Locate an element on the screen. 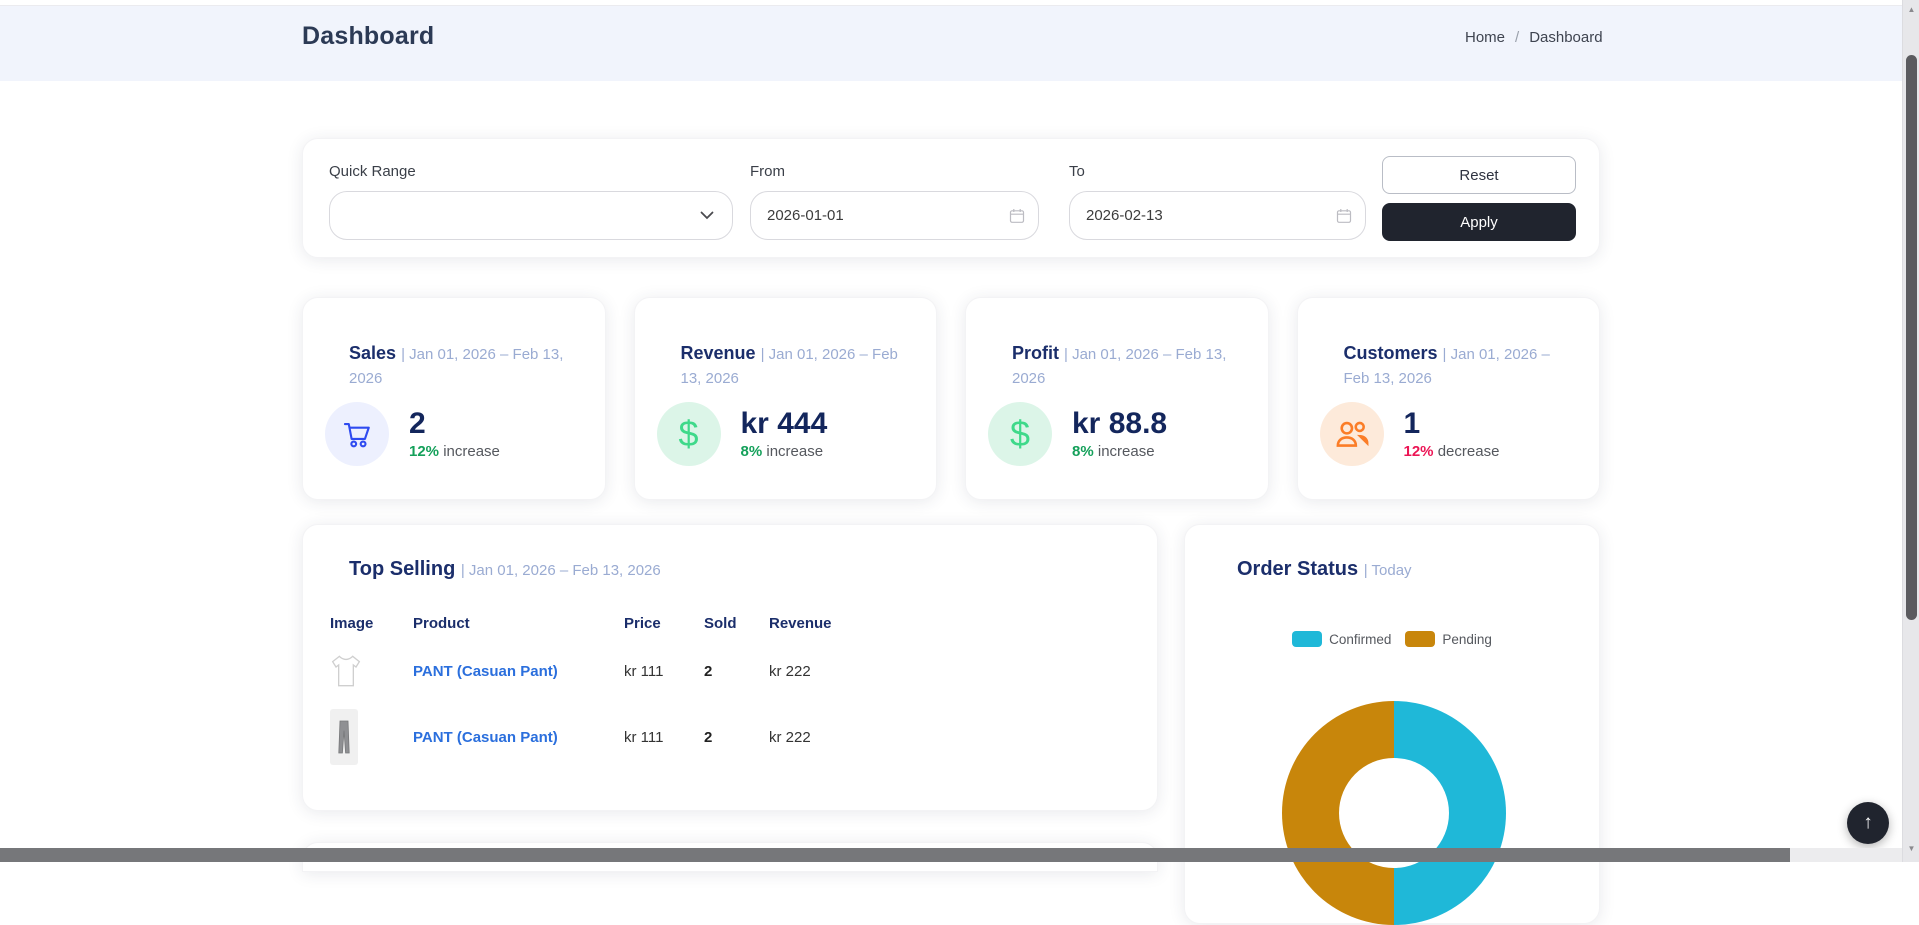 This screenshot has width=1919, height=925. vertical-scrollbar-thumb is located at coordinates (1911, 337).